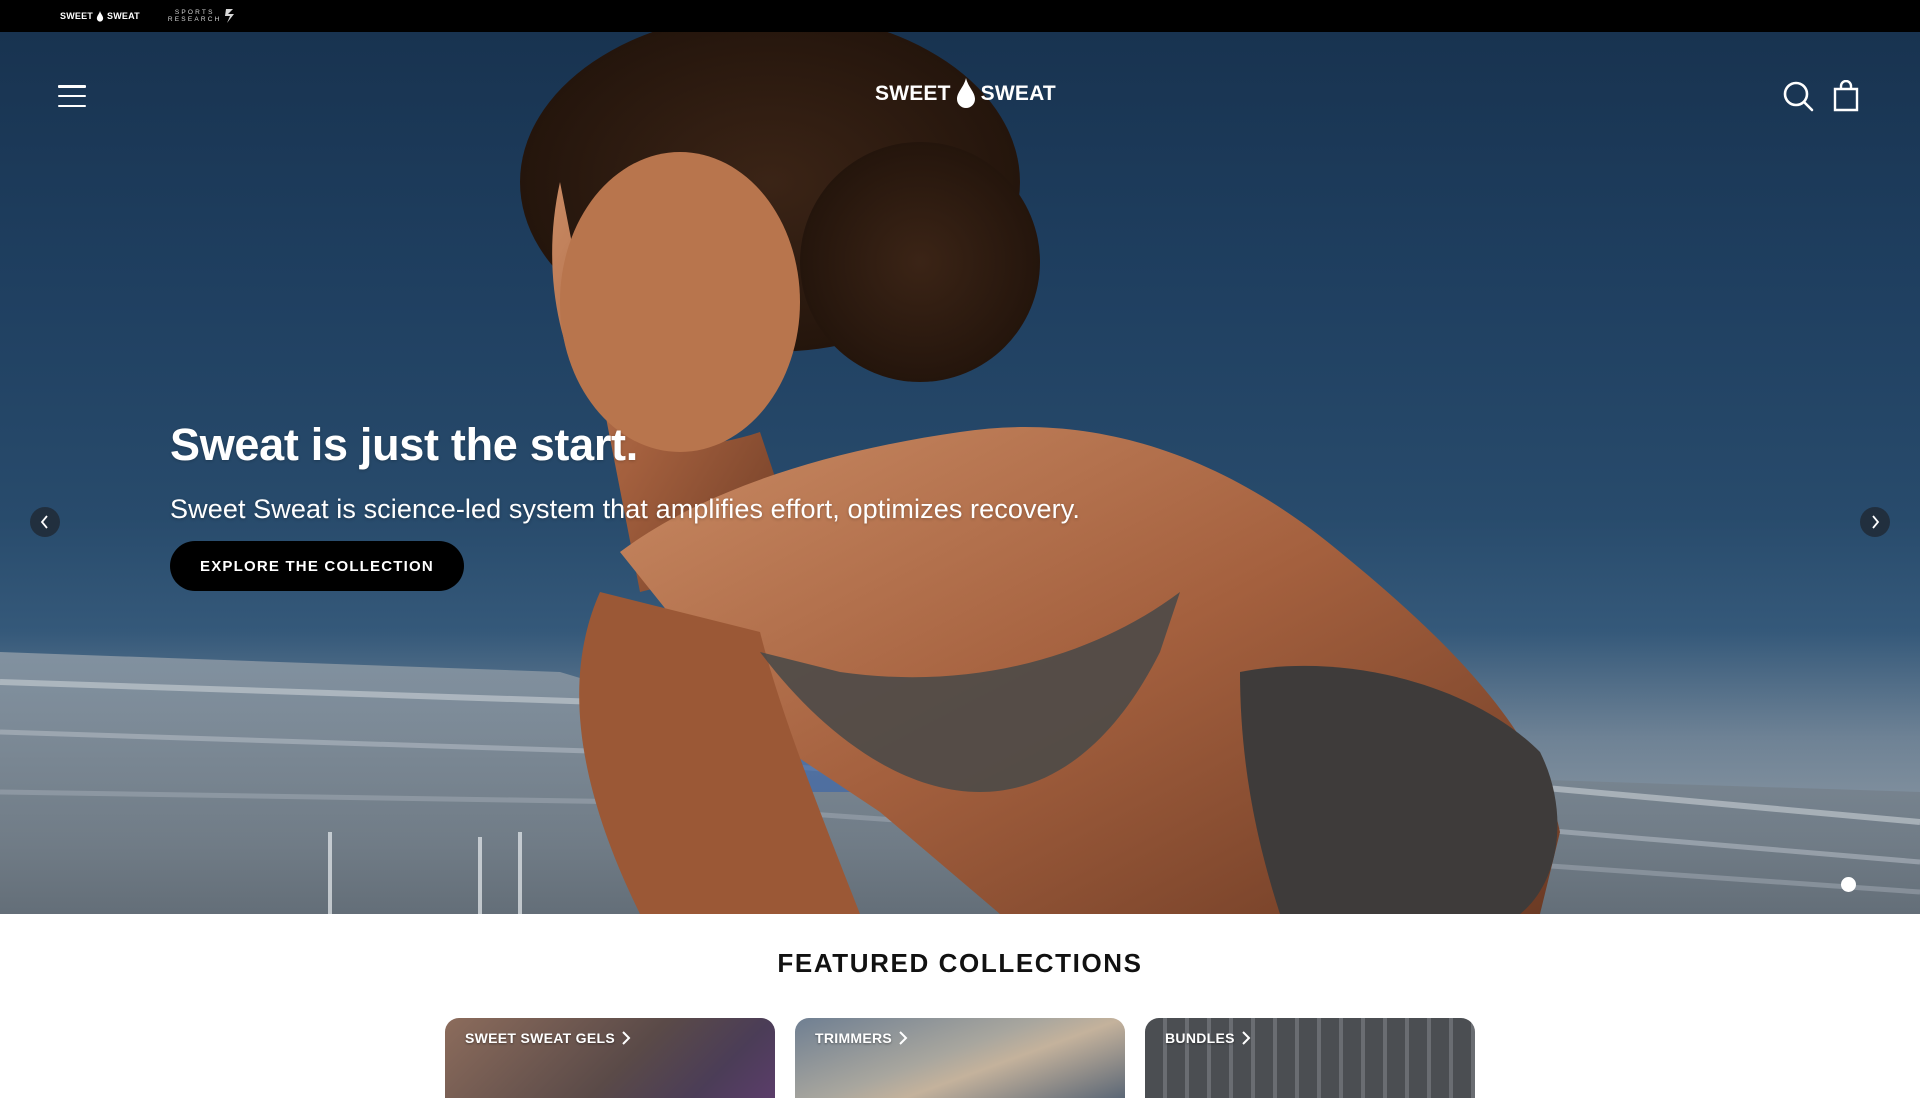 This screenshot has height=1098, width=1920. I want to click on collection-card-label: BUNDLES, so click(1200, 1038).